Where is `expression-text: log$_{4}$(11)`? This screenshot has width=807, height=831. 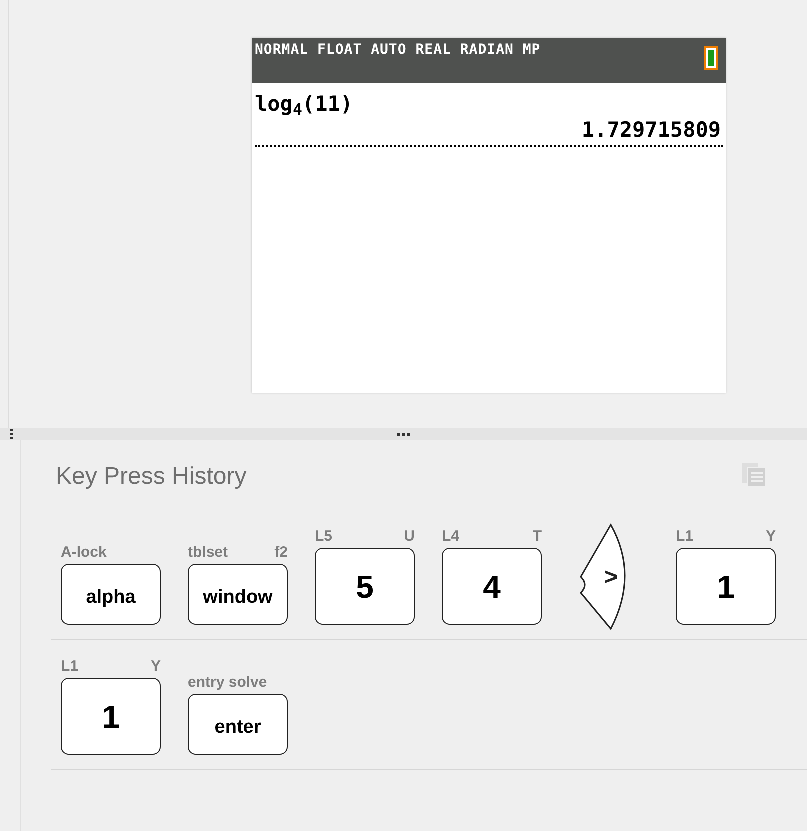 expression-text: log$_{4}$(11) is located at coordinates (304, 104).